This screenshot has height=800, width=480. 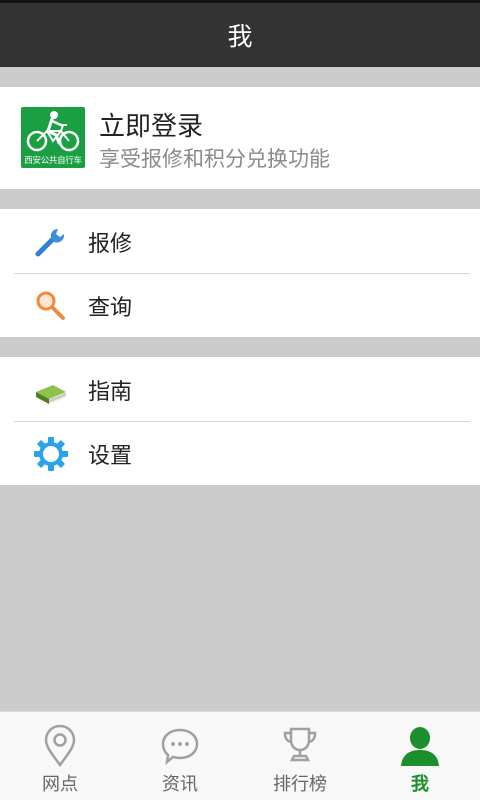 I want to click on menu-item-label: 报修, so click(x=110, y=244).